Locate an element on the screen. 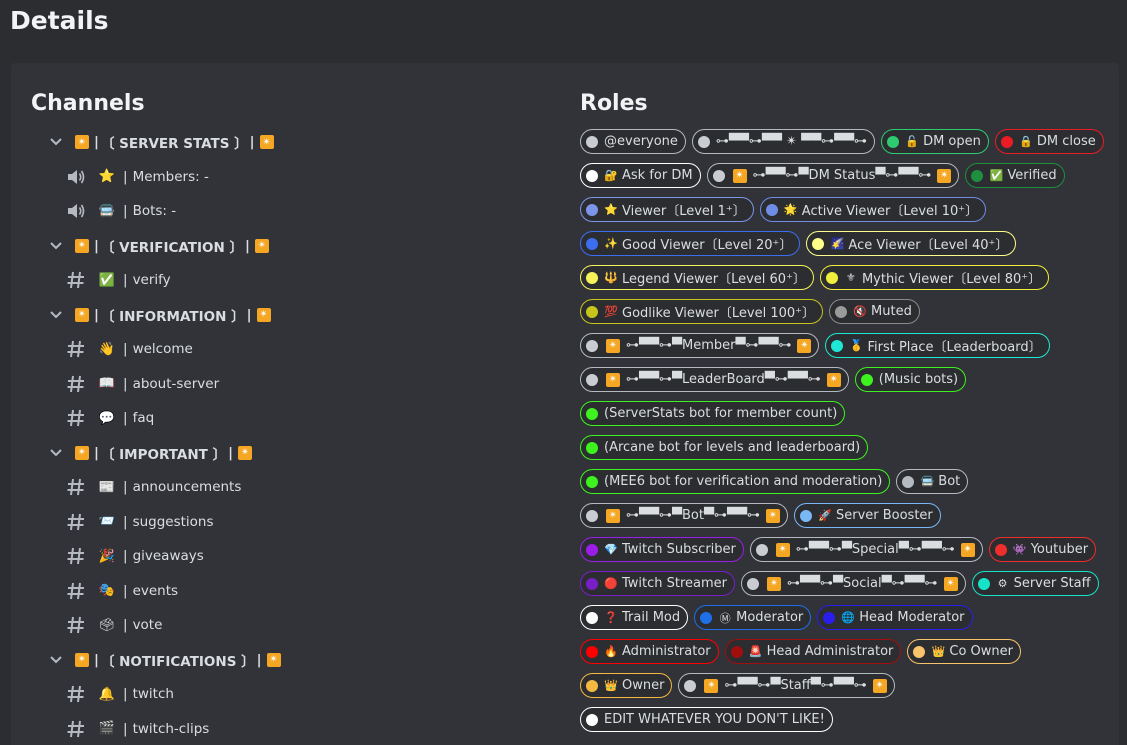 This screenshot has width=1127, height=745. role-label: ⊶▀▀⊶▀DM Status▀⊶▀▀⊶ is located at coordinates (842, 175).